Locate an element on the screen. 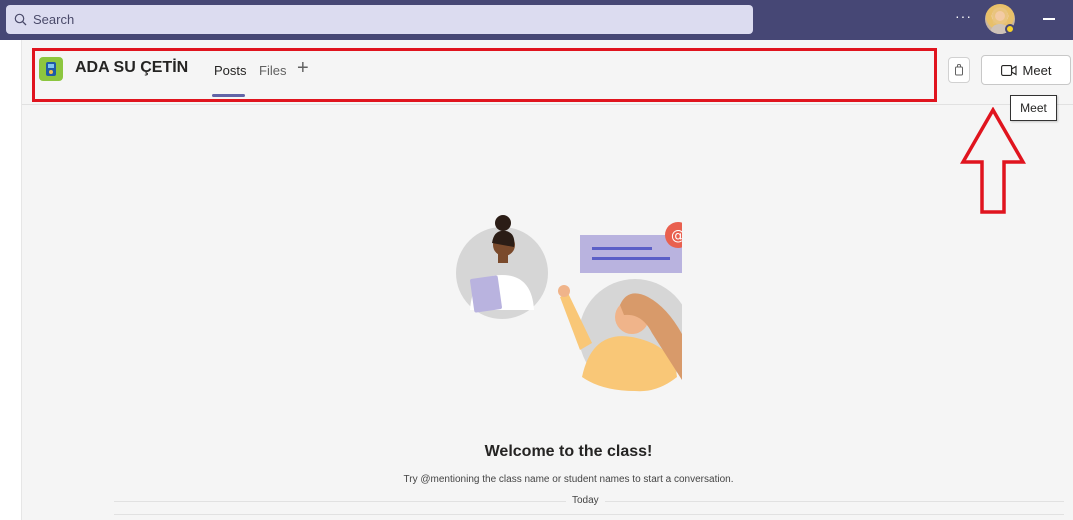 The height and width of the screenshot is (520, 1073). meet-button-label: Meet is located at coordinates (1037, 70).